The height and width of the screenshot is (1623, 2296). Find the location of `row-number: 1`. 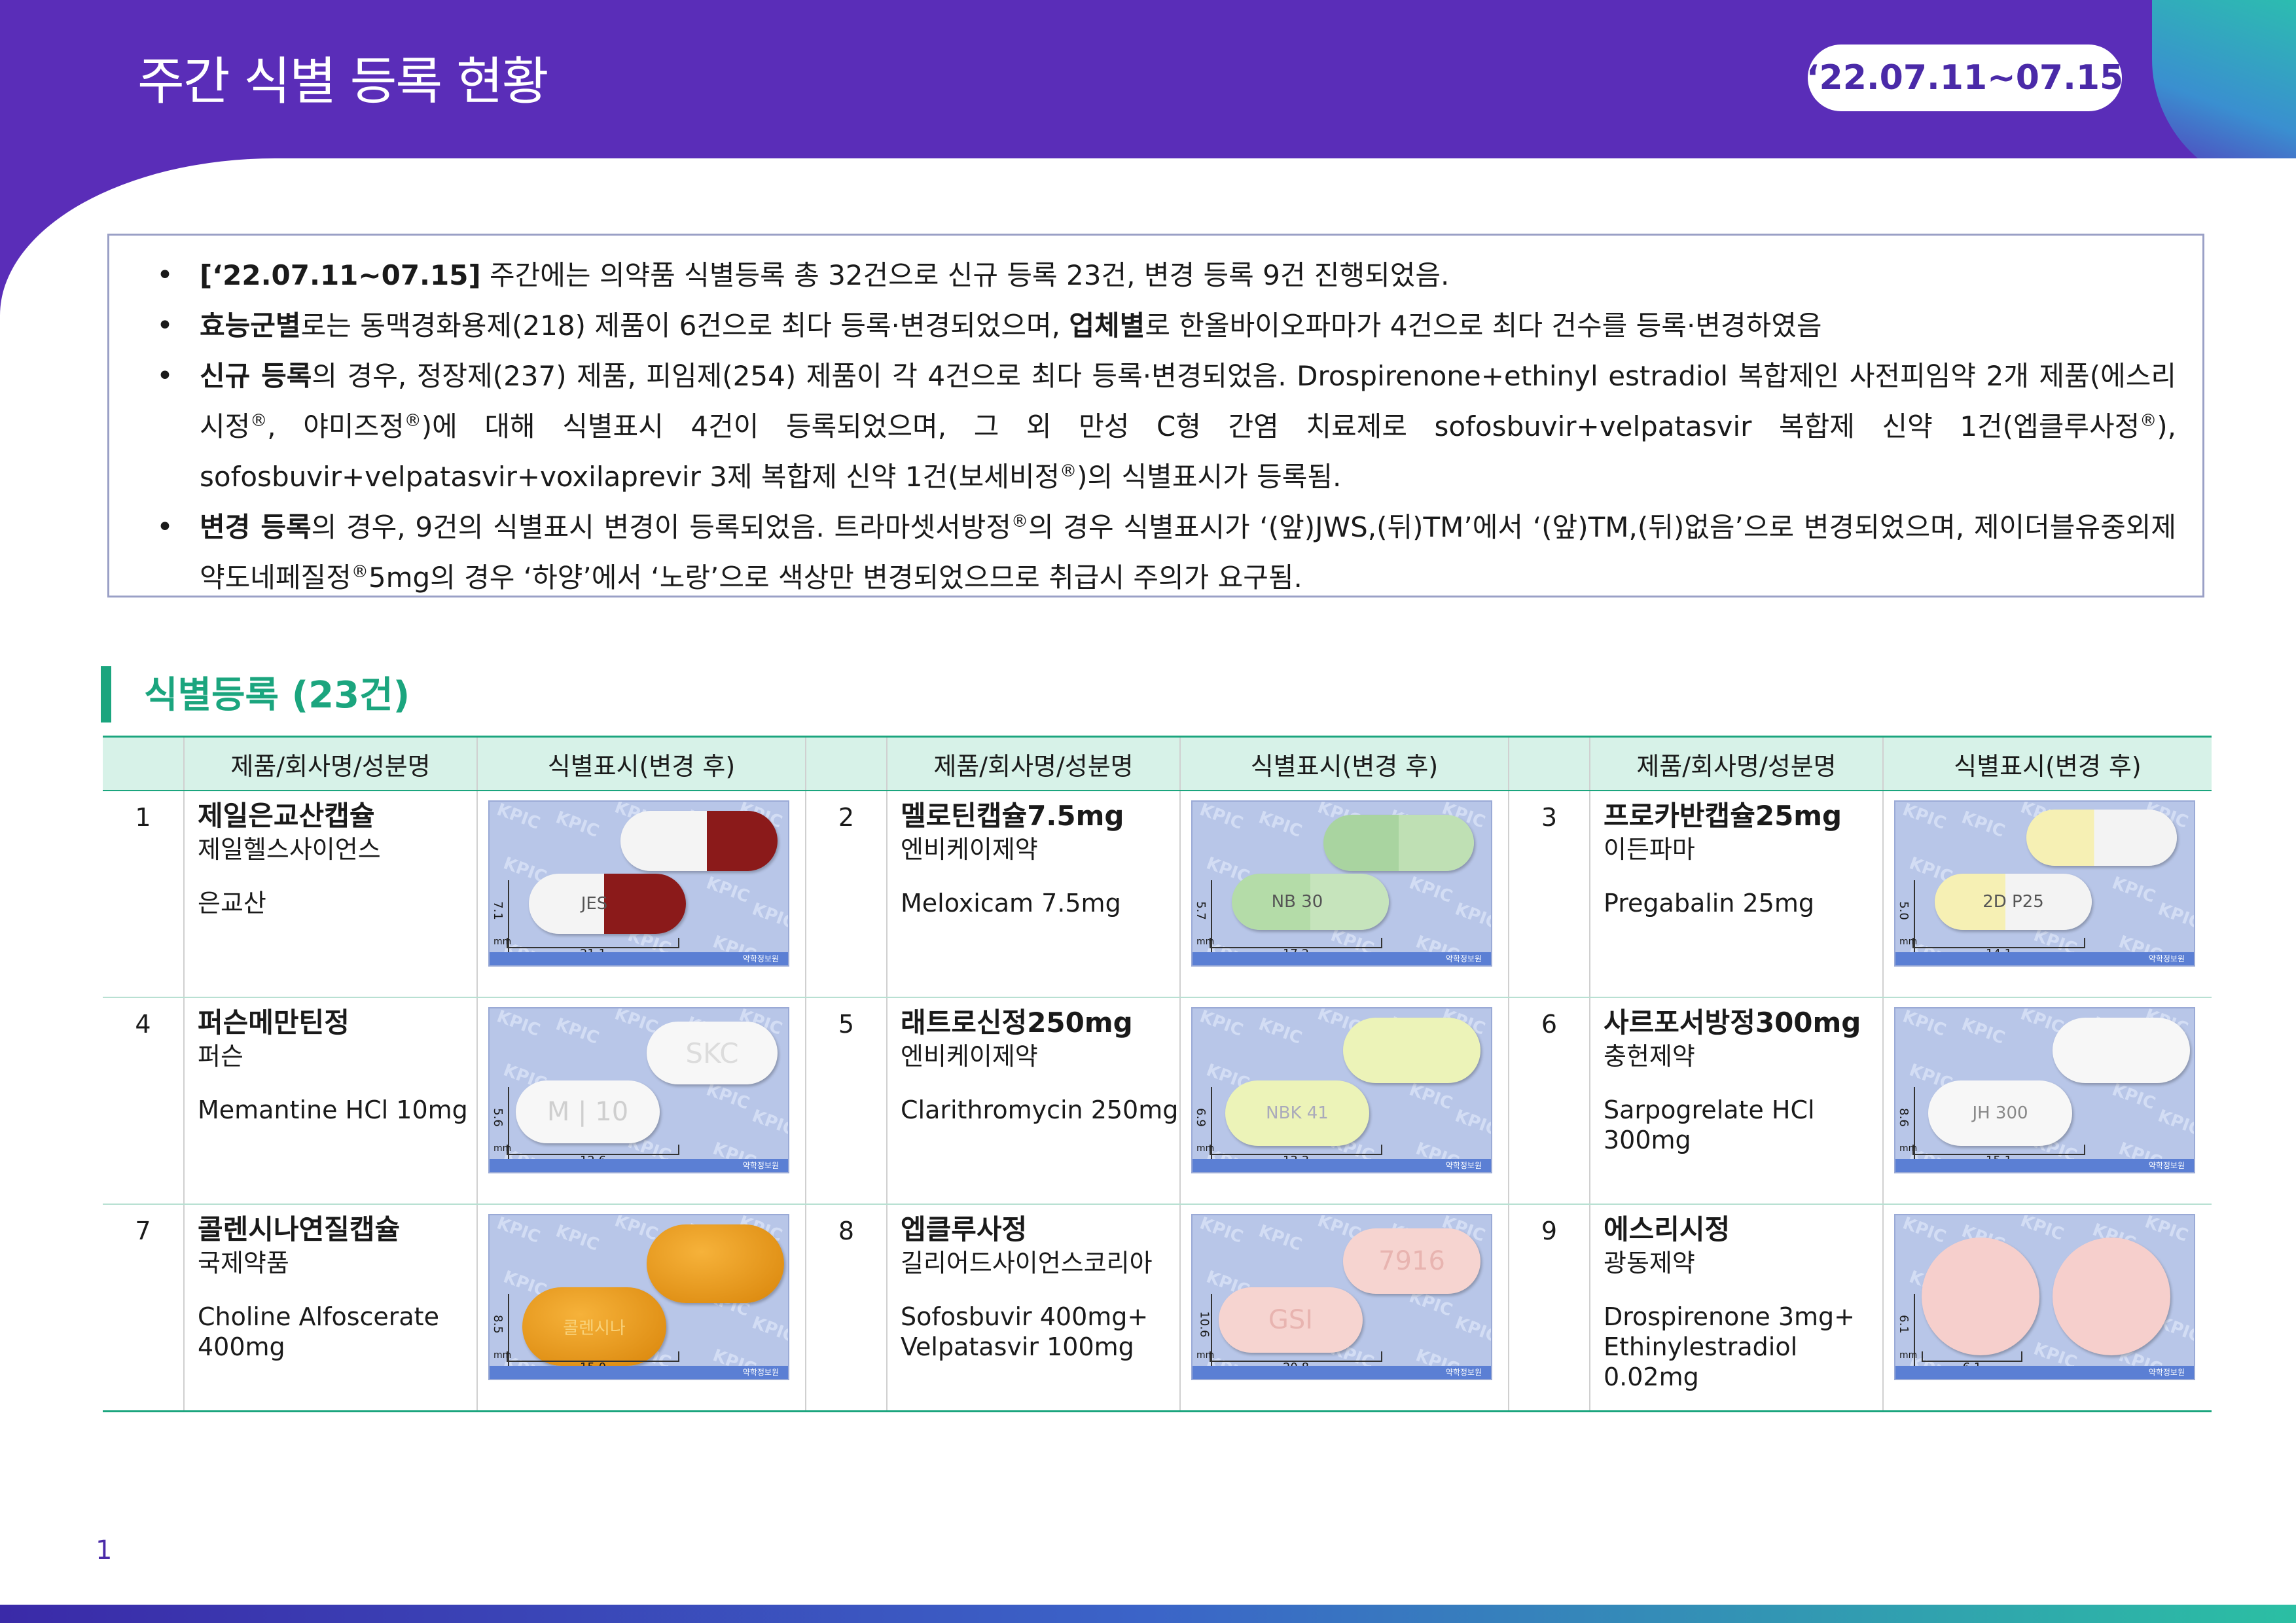

row-number: 1 is located at coordinates (143, 894).